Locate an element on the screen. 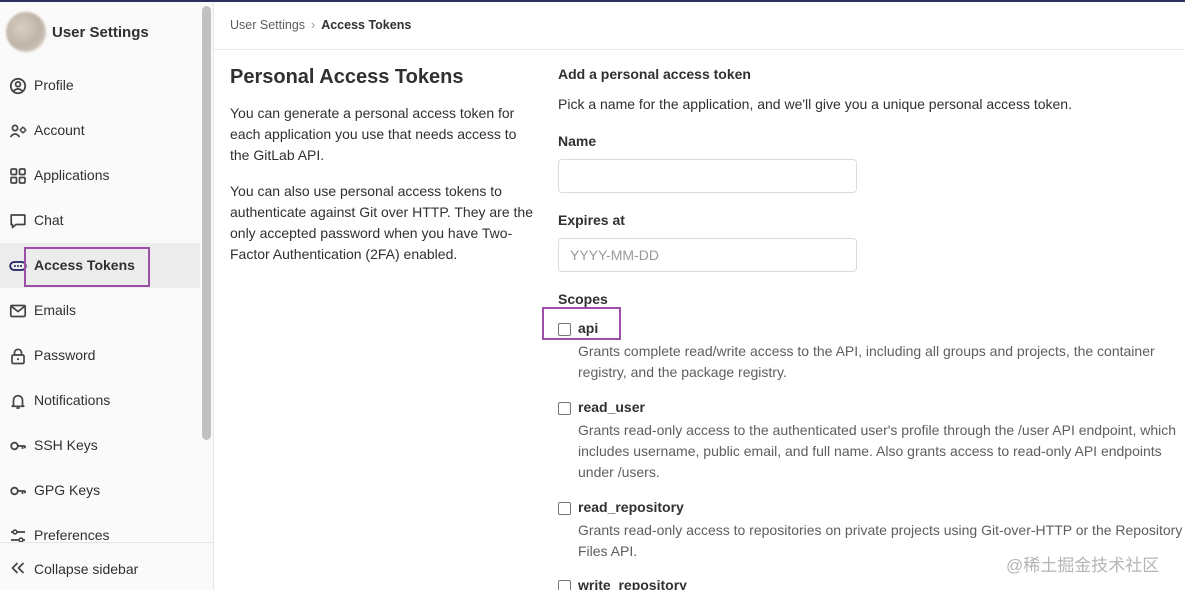  chat-icon is located at coordinates (18, 221).